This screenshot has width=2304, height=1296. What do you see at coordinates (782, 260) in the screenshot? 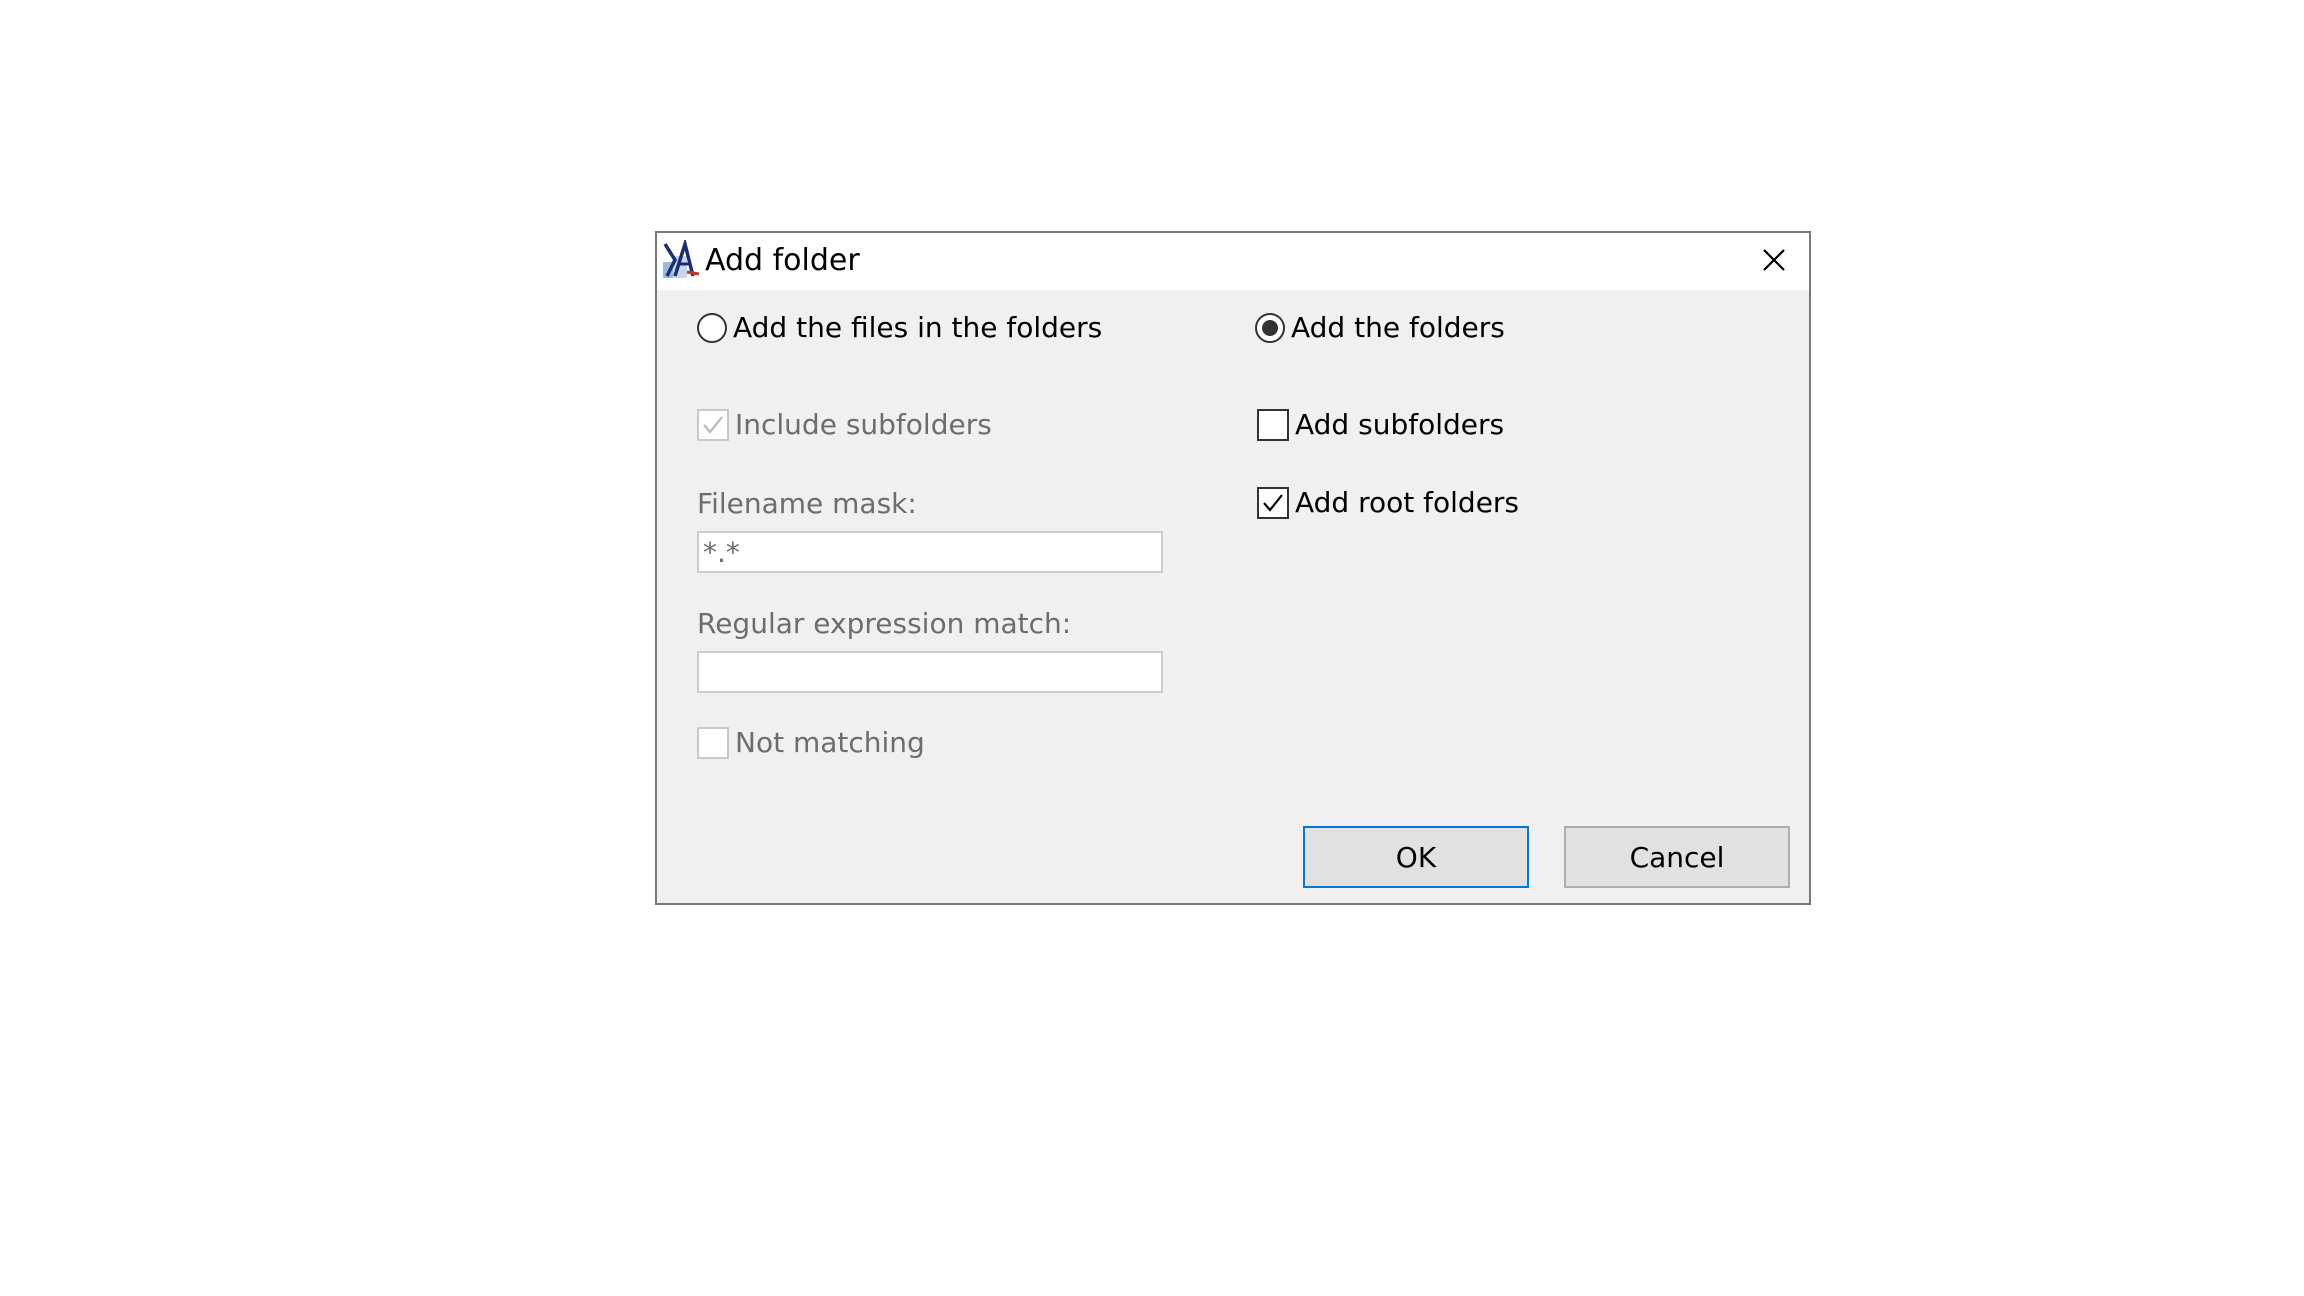
I see `dialog-title: Add folder` at bounding box center [782, 260].